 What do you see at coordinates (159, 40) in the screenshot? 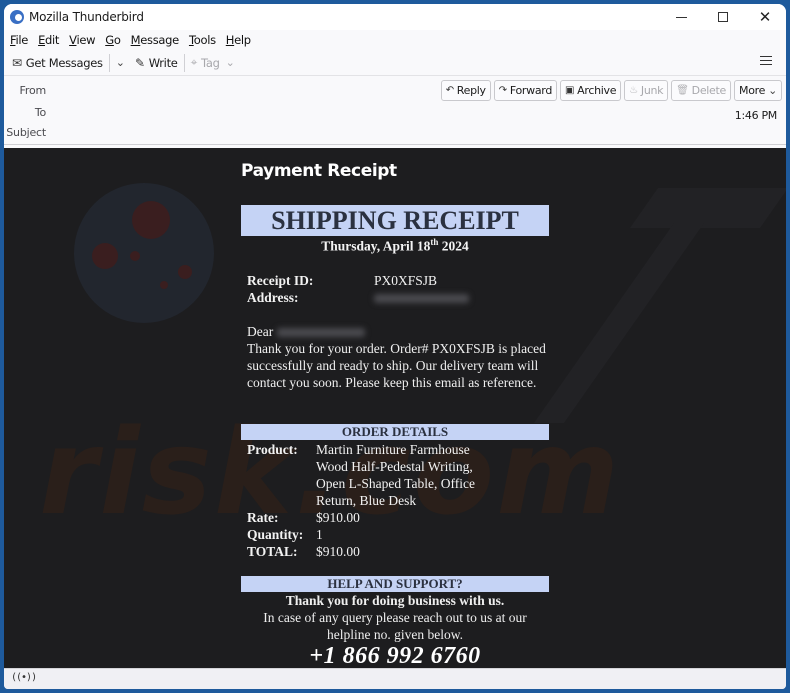
I see `menu-message-label: essage` at bounding box center [159, 40].